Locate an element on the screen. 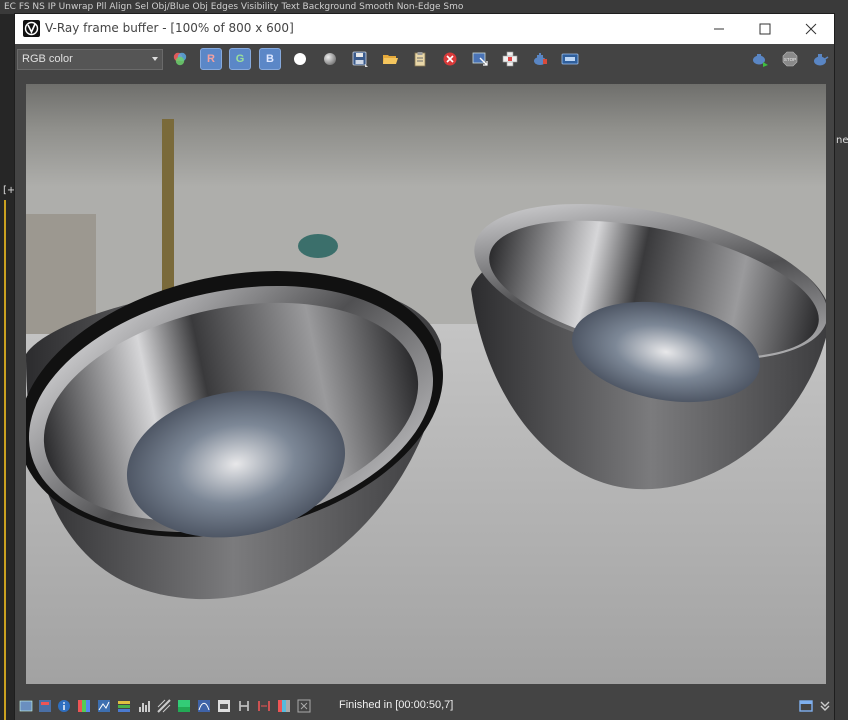  load-image-button is located at coordinates (390, 59).